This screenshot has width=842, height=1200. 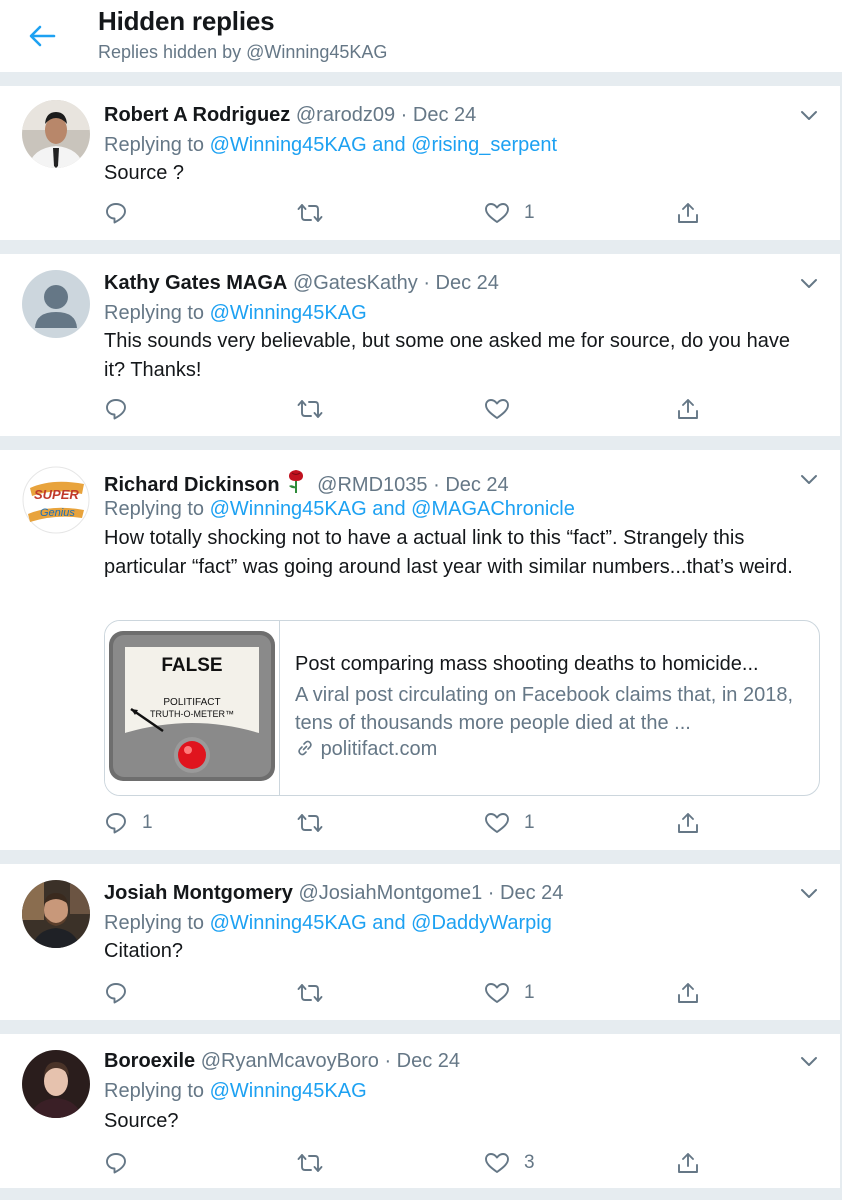 What do you see at coordinates (128, 823) in the screenshot?
I see `reply-button: 1` at bounding box center [128, 823].